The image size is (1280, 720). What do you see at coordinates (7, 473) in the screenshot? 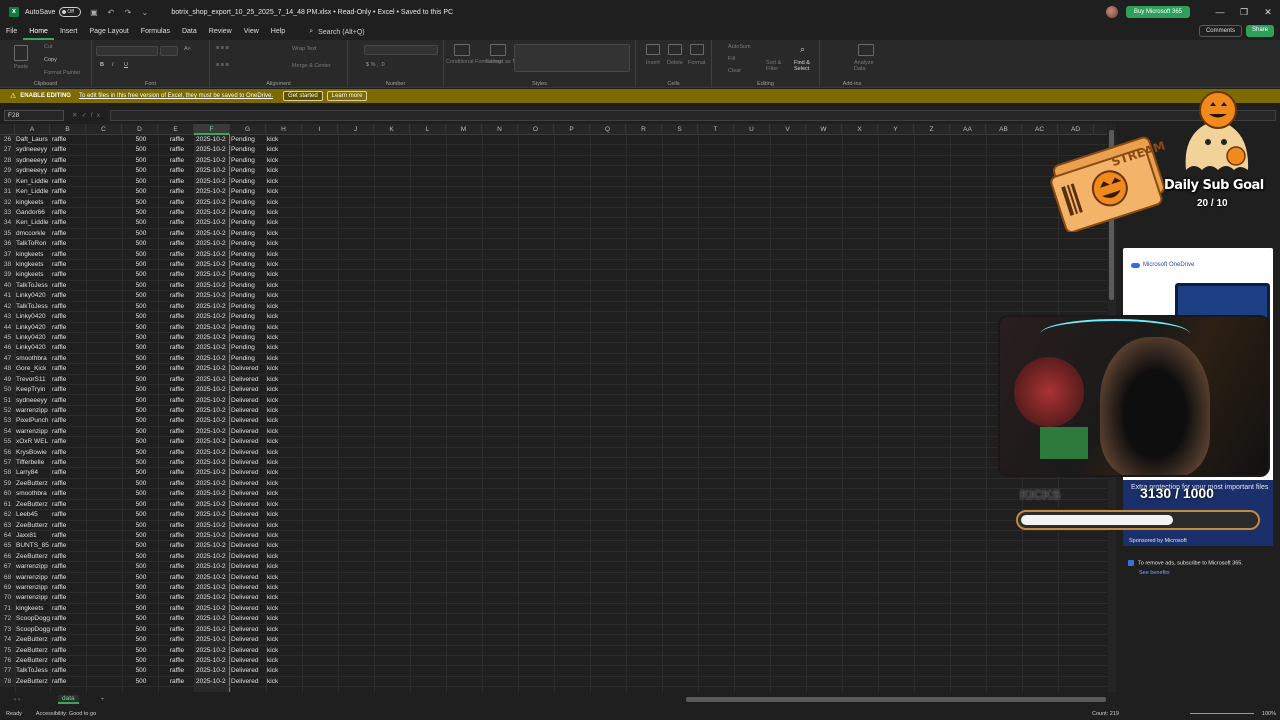
I see `row-number: 58` at bounding box center [7, 473].